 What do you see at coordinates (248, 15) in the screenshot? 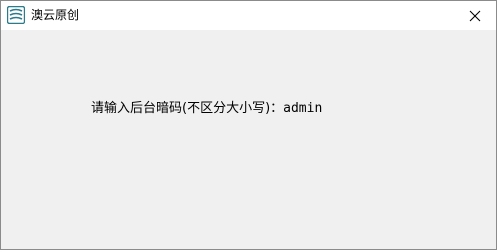
I see `title-bar: 澳云原创` at bounding box center [248, 15].